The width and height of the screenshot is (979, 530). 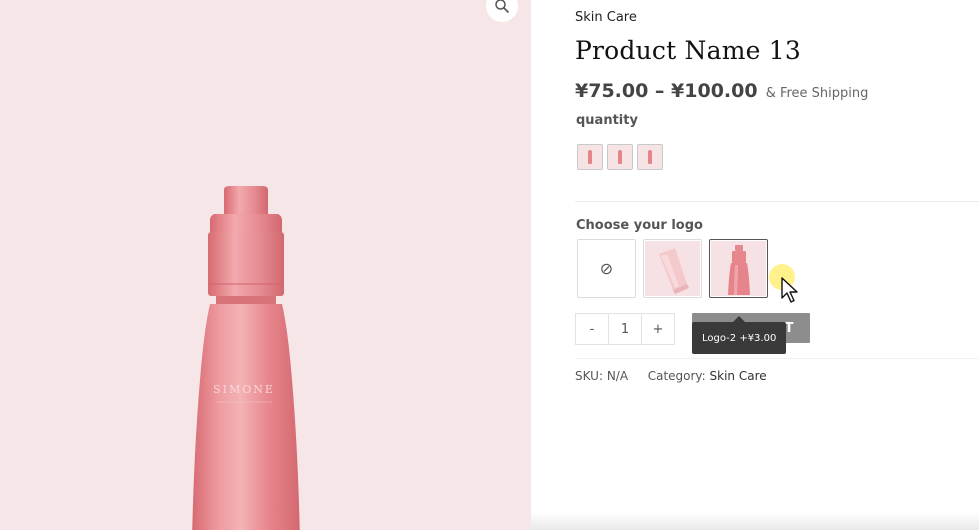 I want to click on price-row: ¥75.00 – ¥100.00 & Free Shipping, so click(x=721, y=91).